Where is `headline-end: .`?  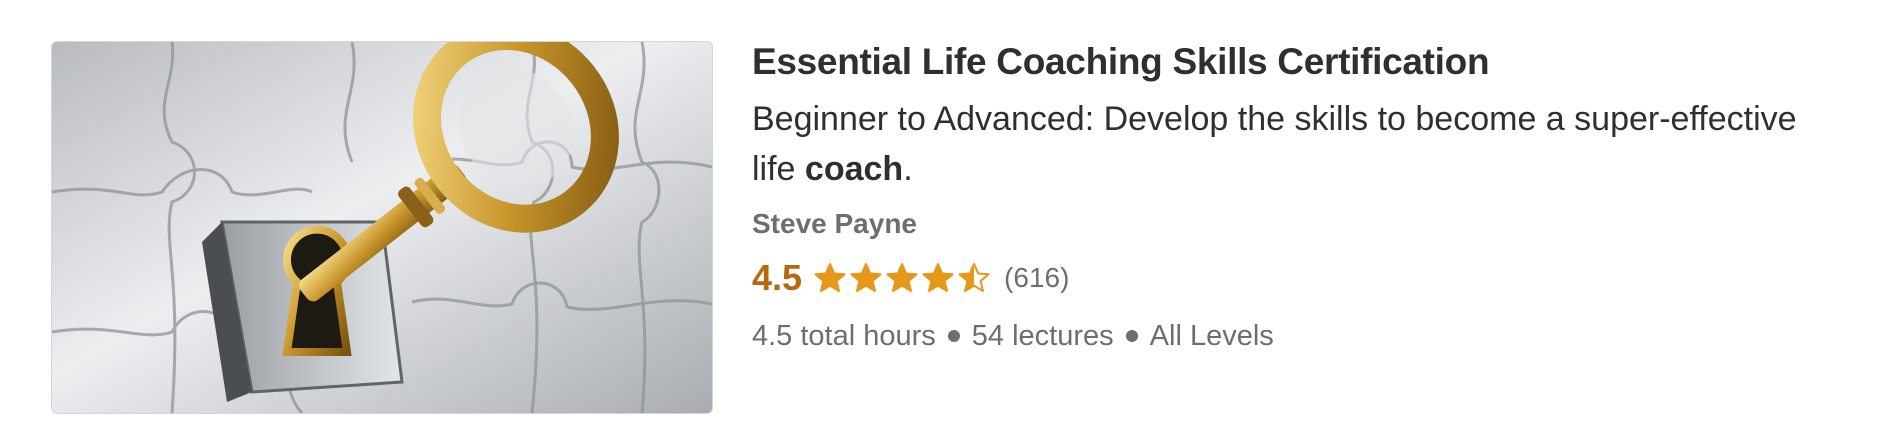
headline-end: . is located at coordinates (908, 169).